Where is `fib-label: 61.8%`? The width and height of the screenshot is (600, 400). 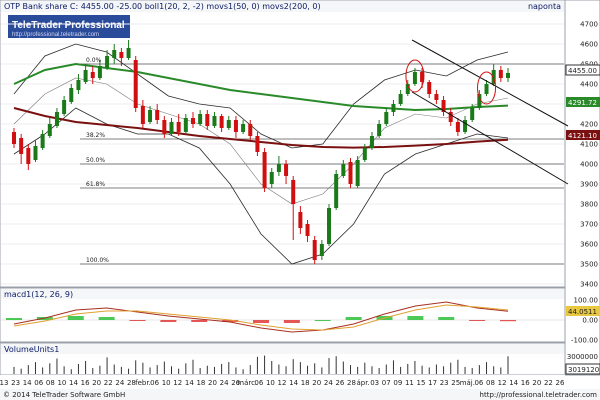 fib-label: 61.8% is located at coordinates (95, 184).